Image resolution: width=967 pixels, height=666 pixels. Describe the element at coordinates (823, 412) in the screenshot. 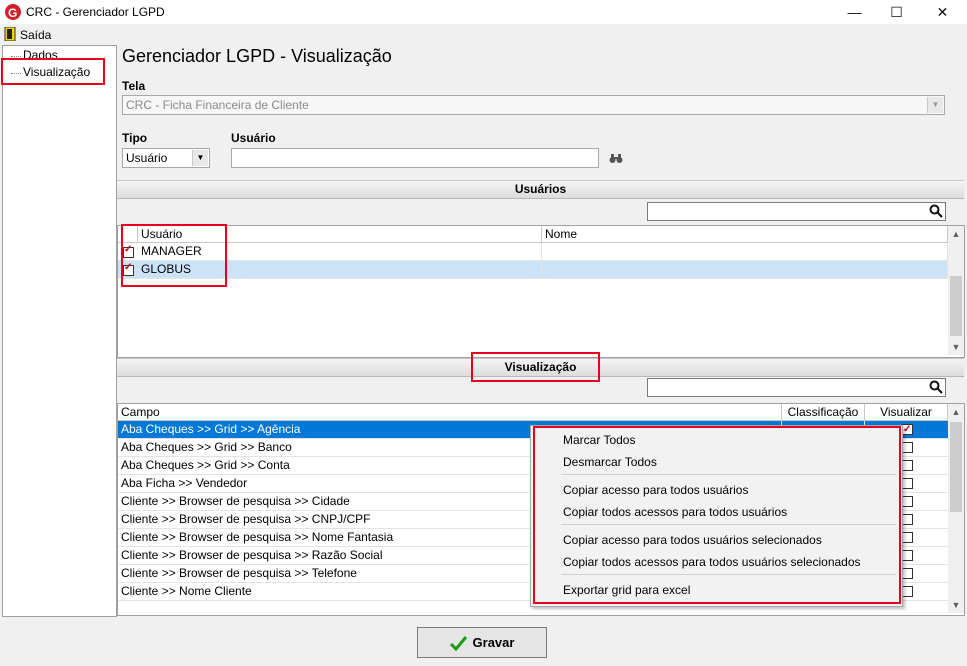

I see `column-classificacao: Classificação` at that location.